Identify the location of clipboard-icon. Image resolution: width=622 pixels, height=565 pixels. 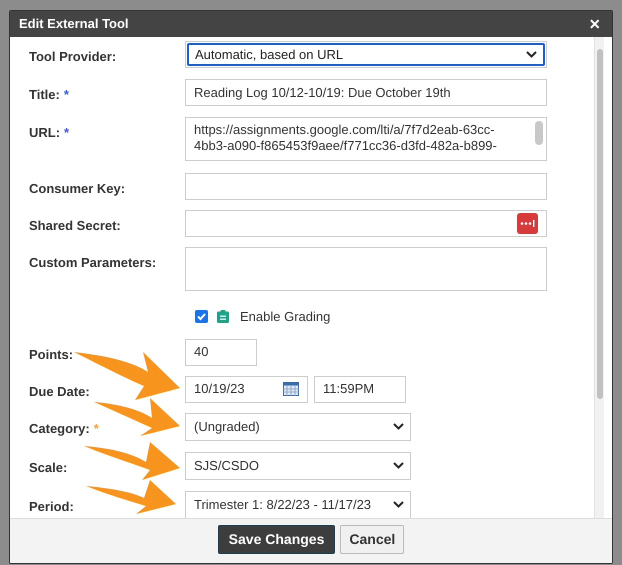
(223, 317).